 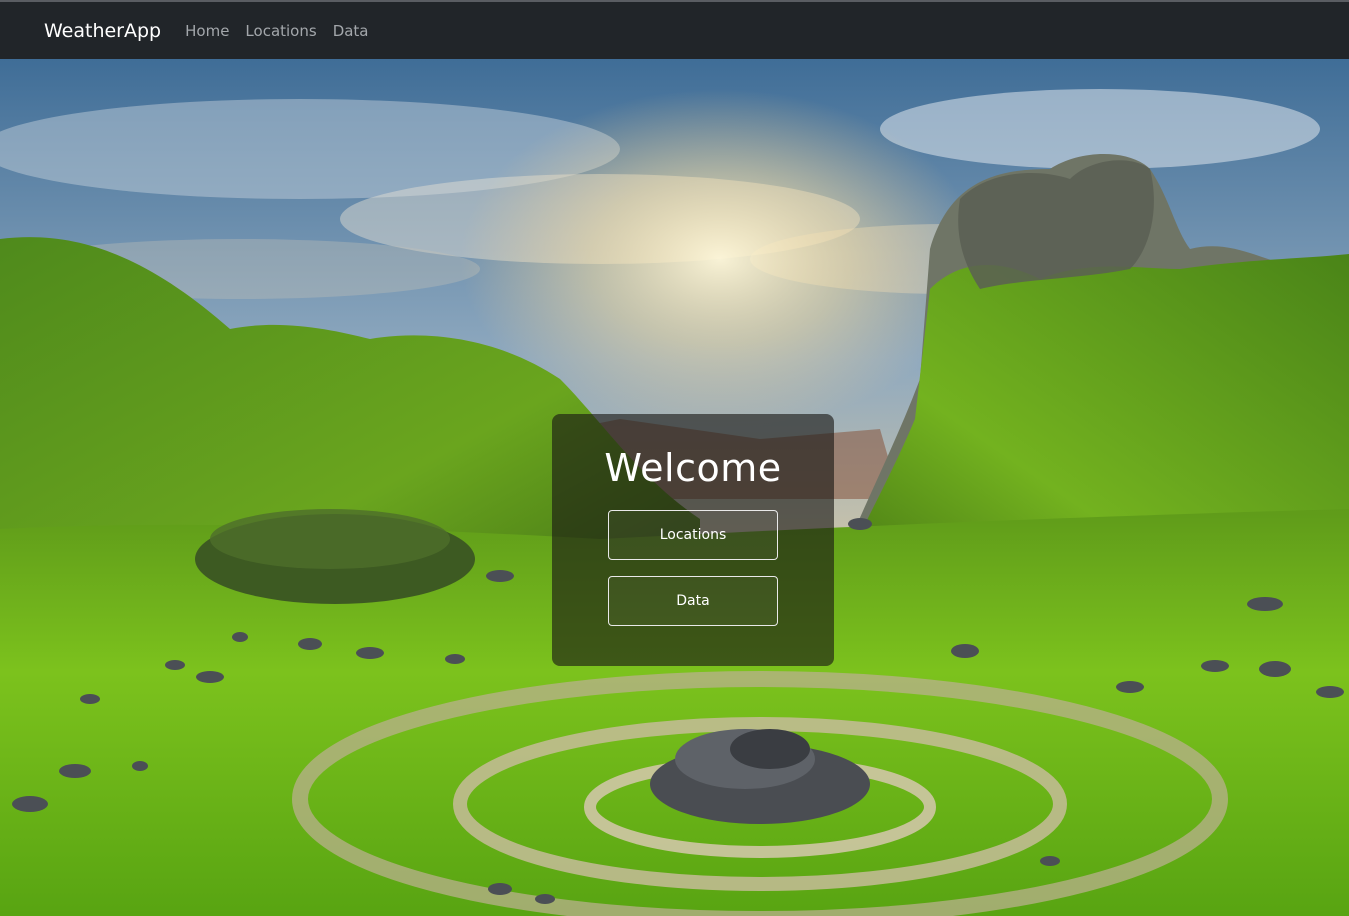 What do you see at coordinates (693, 468) in the screenshot?
I see `welcome-heading: Welcome` at bounding box center [693, 468].